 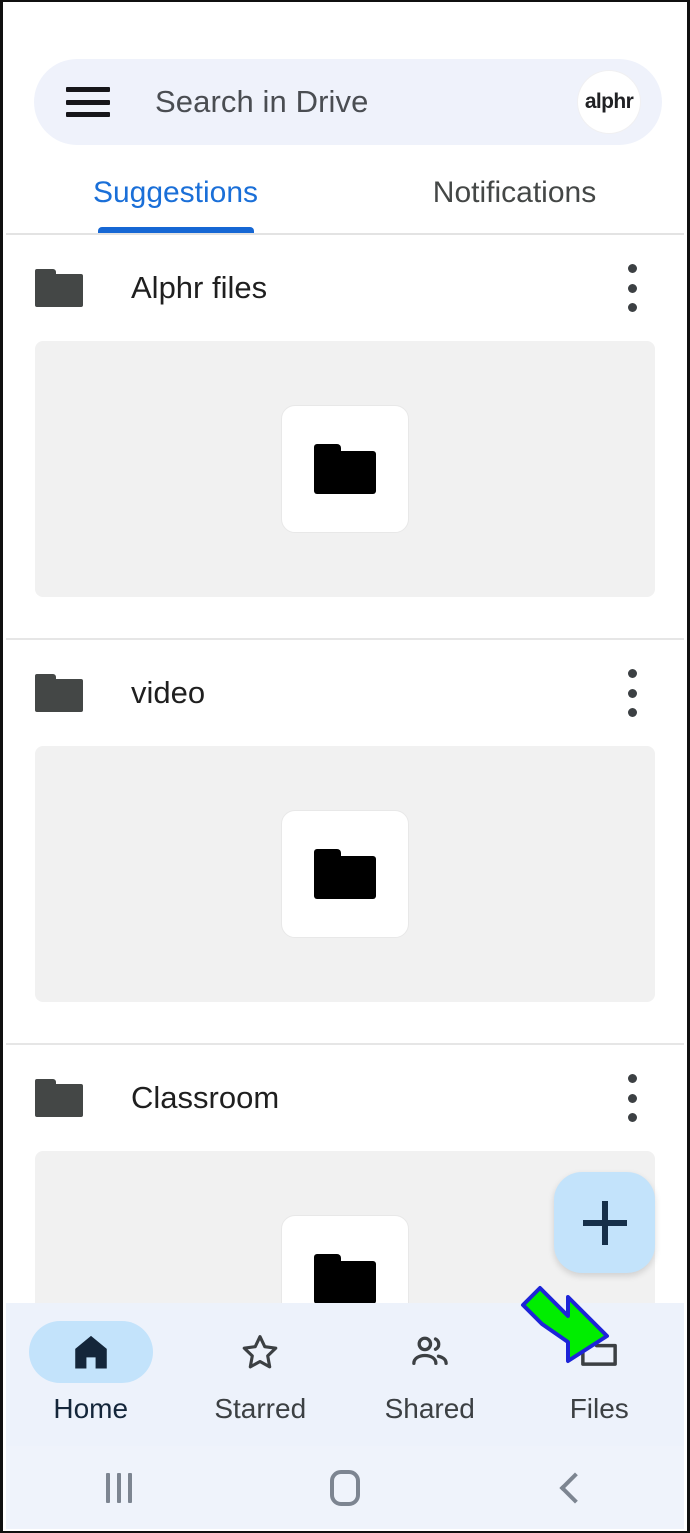 What do you see at coordinates (90, 1352) in the screenshot?
I see `home-icon` at bounding box center [90, 1352].